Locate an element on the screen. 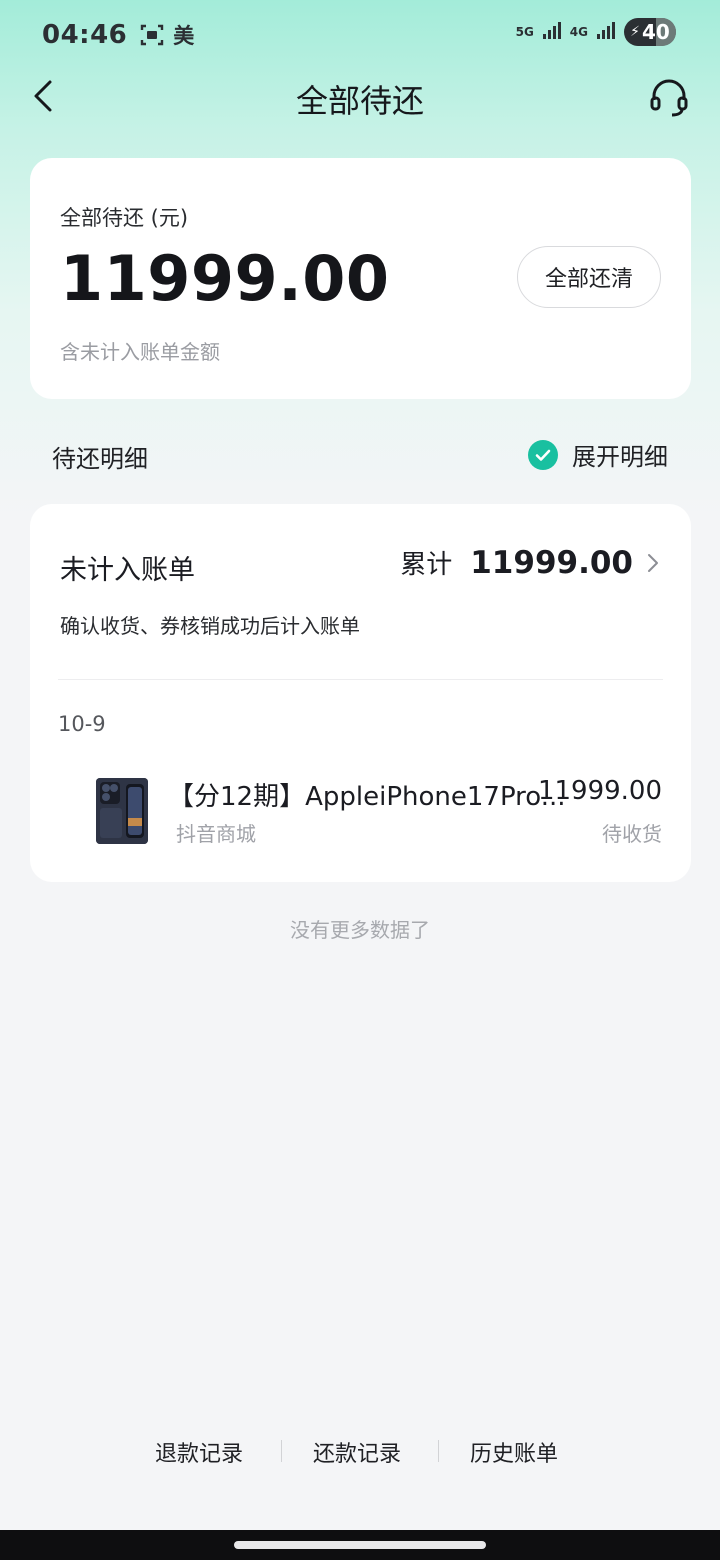 The width and height of the screenshot is (720, 1560). headset-icon is located at coordinates (669, 98).